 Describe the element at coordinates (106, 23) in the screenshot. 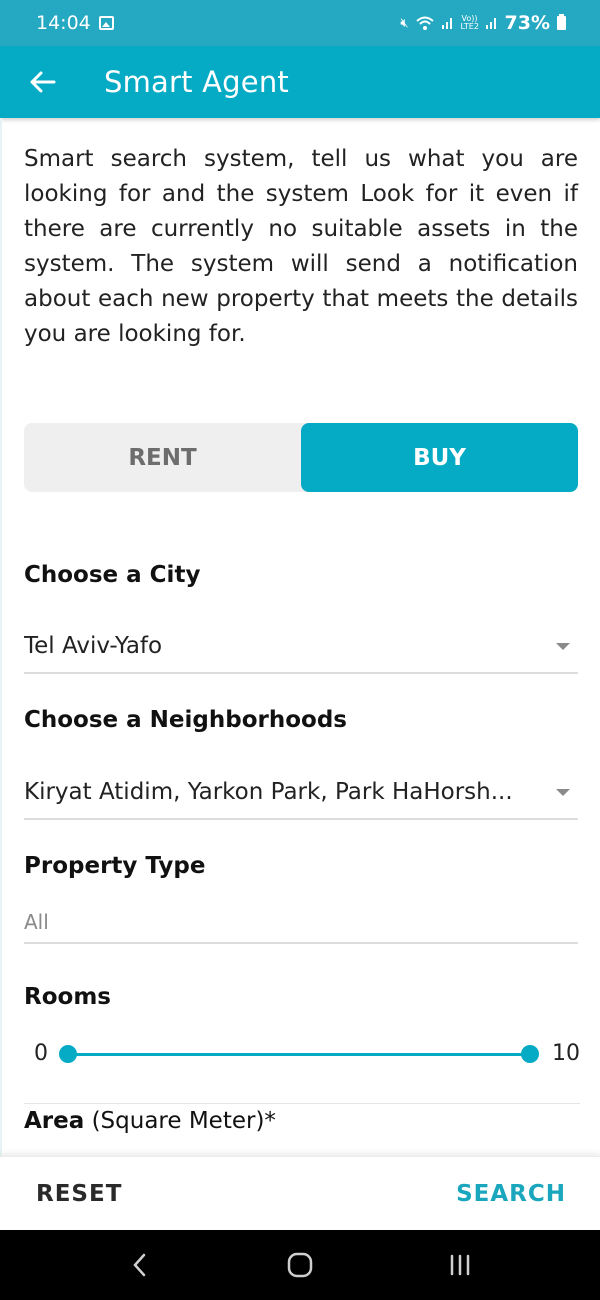

I see `gallery-icon` at that location.